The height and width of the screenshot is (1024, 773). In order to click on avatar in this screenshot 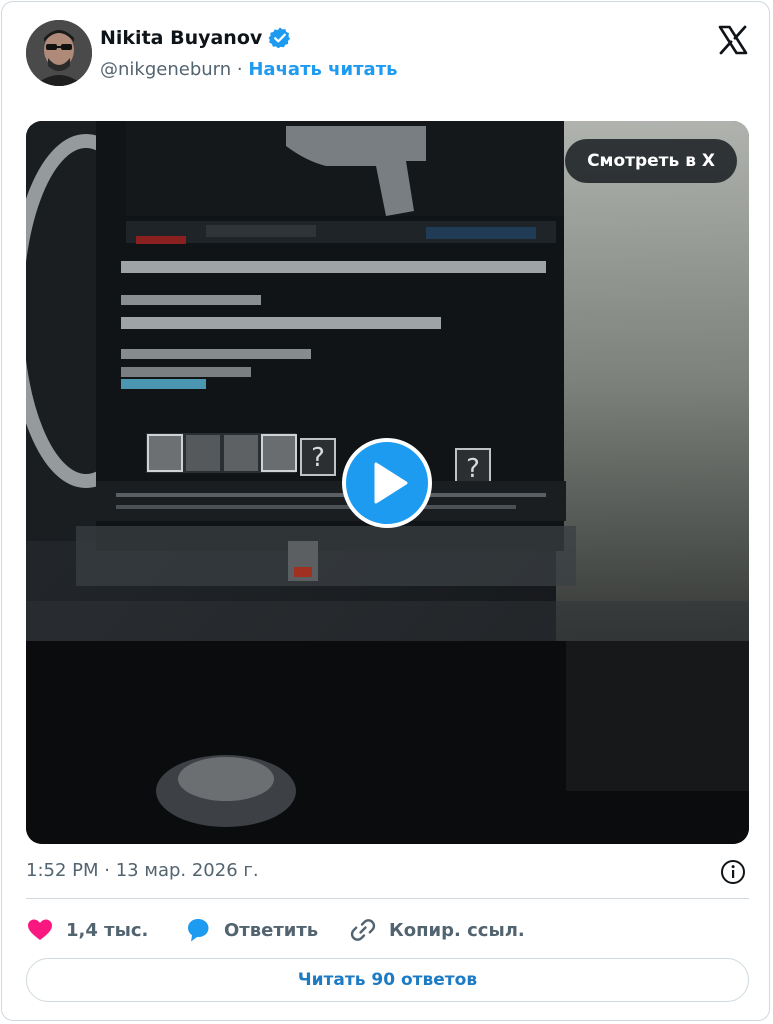, I will do `click(59, 53)`.